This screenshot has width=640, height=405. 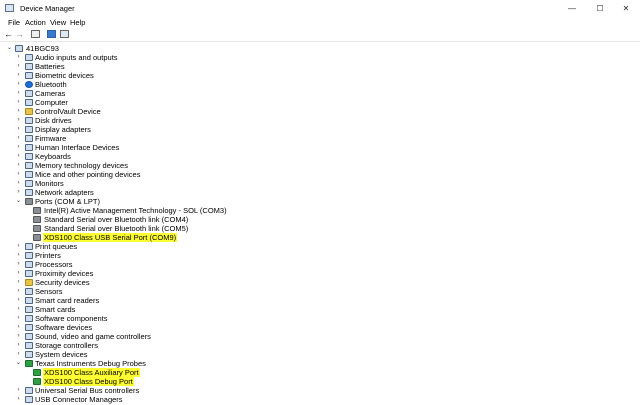 What do you see at coordinates (19, 34) in the screenshot?
I see `forward-arrow-icon: →` at bounding box center [19, 34].